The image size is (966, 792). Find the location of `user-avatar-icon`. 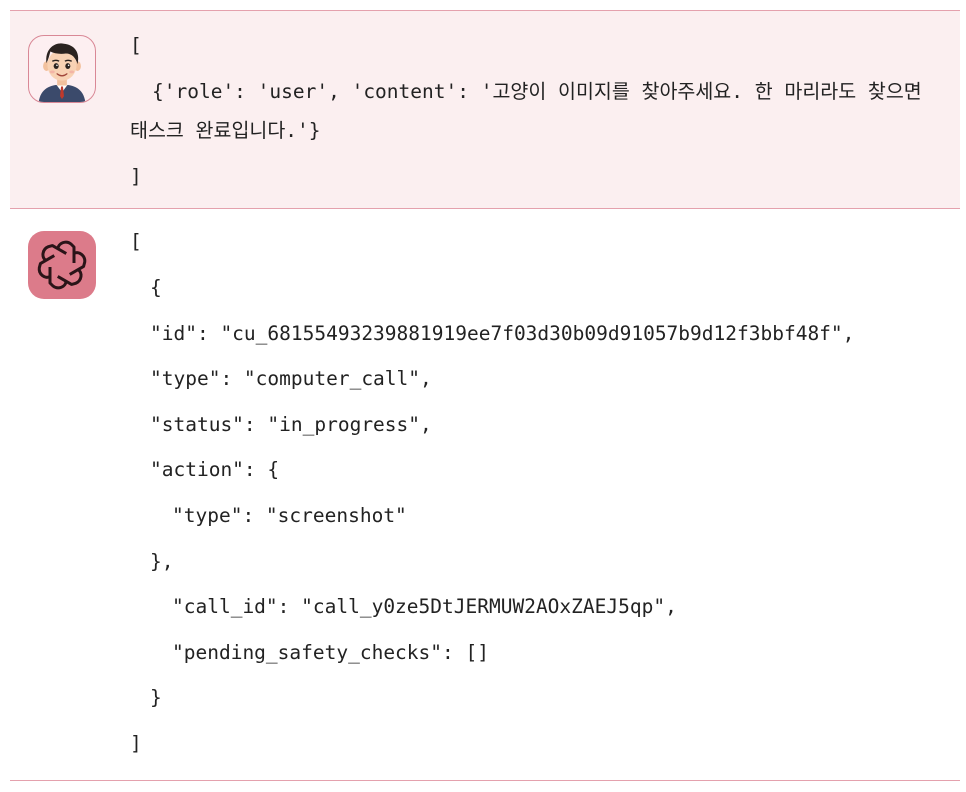

user-avatar-icon is located at coordinates (62, 69).